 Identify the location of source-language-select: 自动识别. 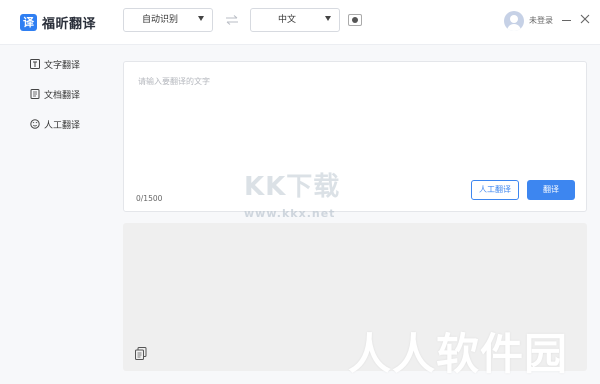
(168, 20).